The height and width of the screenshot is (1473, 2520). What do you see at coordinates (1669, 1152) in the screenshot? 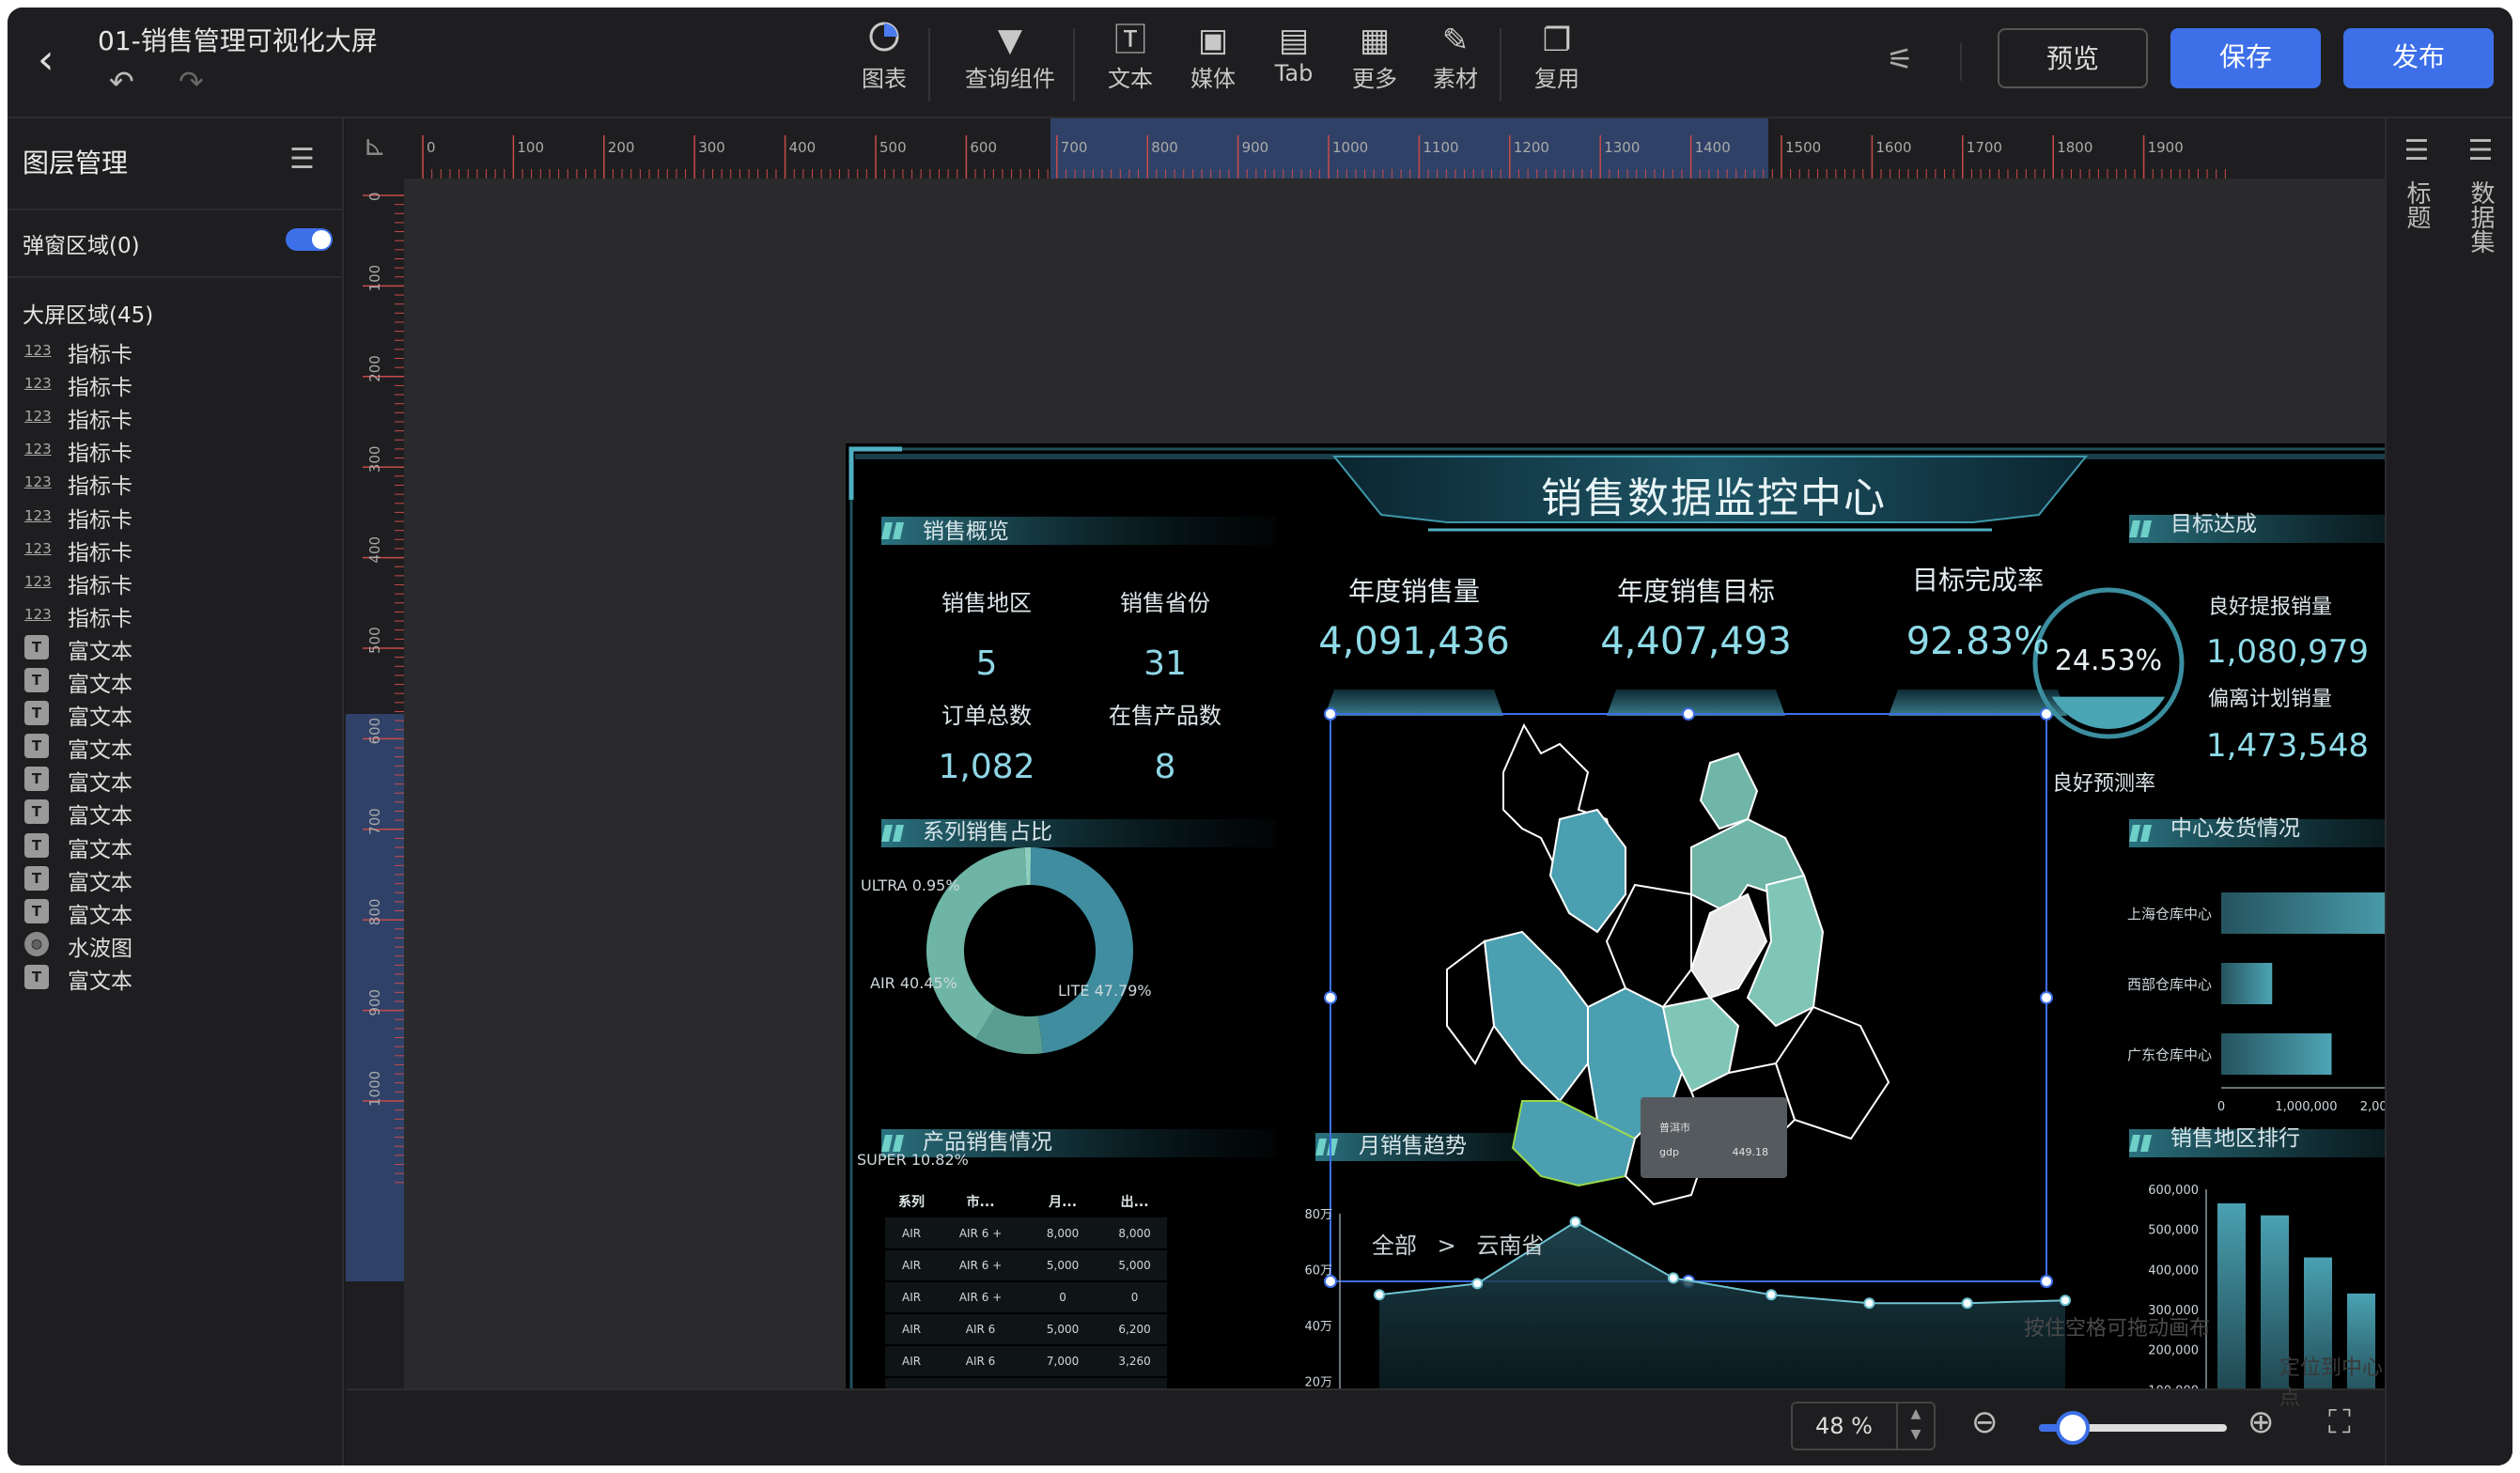
I see `tooltip-key: gdp` at bounding box center [1669, 1152].